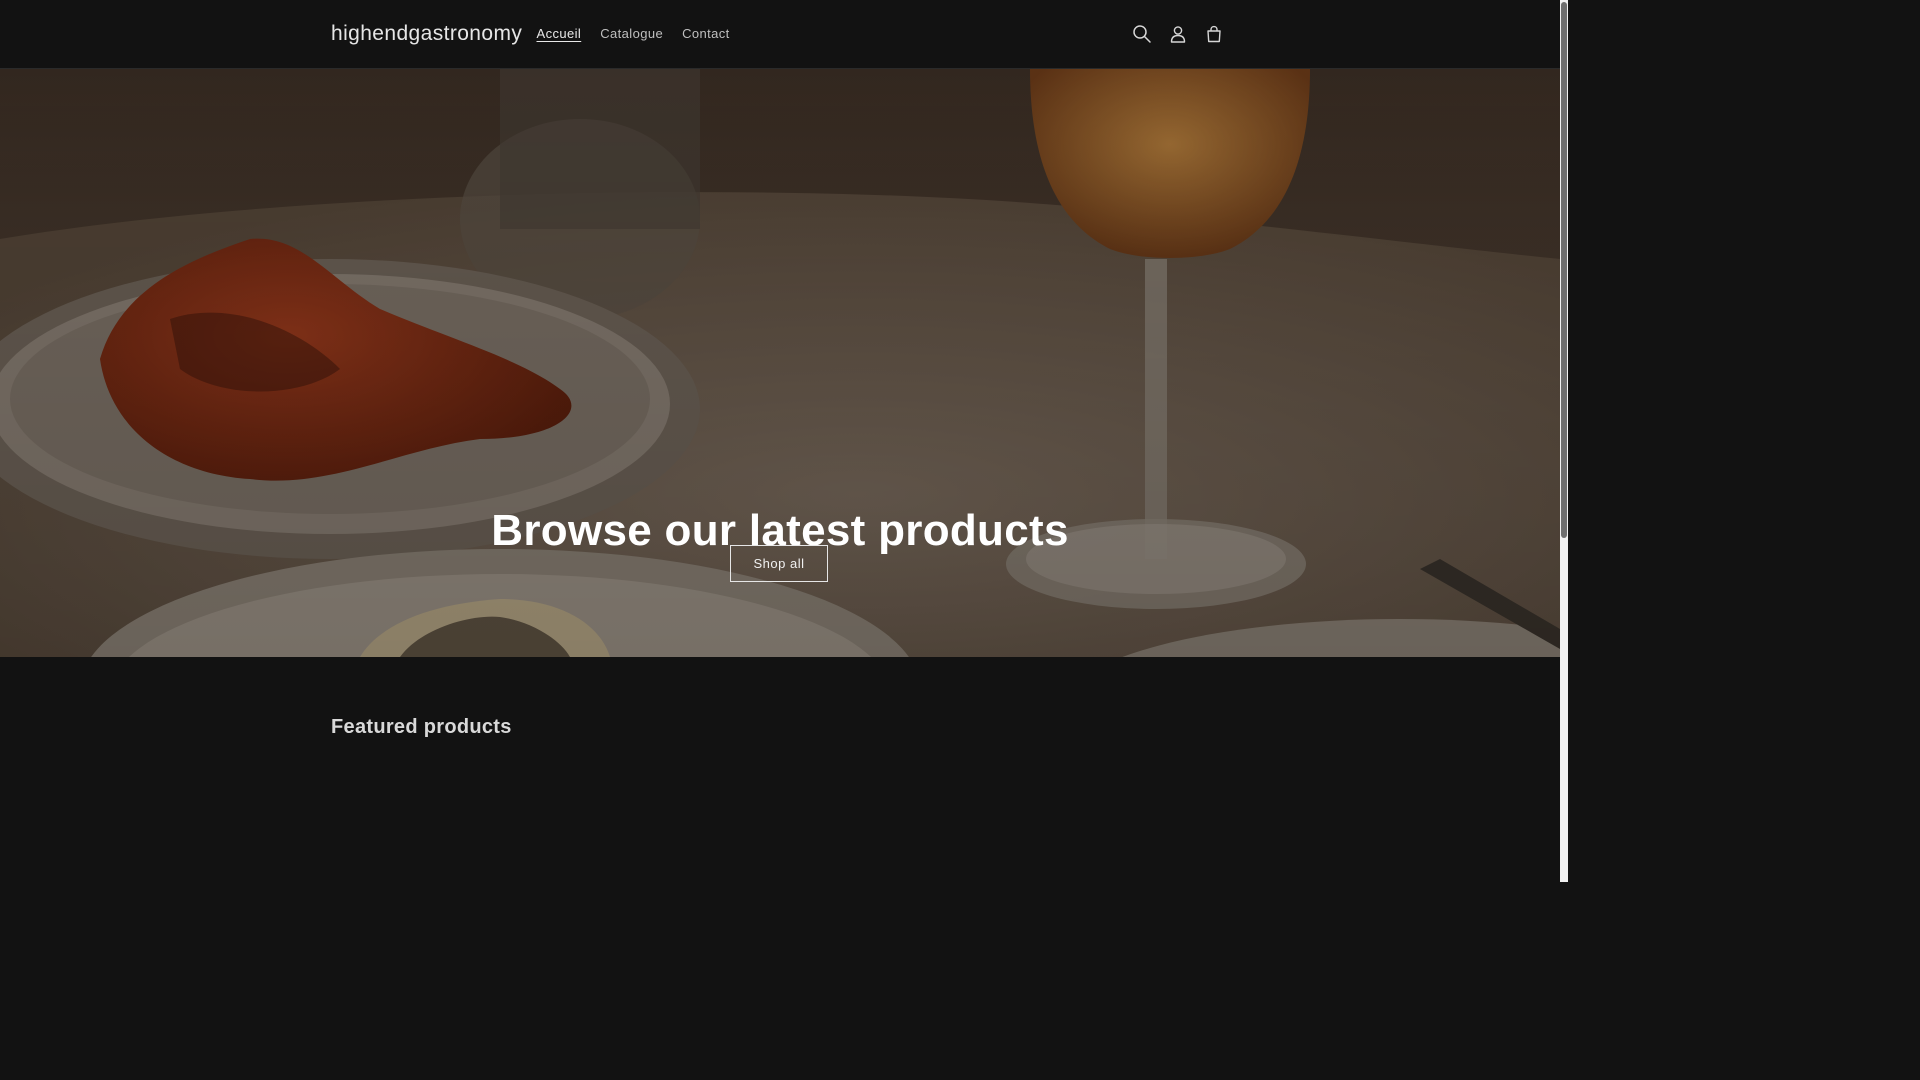 This screenshot has width=1920, height=1080. I want to click on main-nav: Accueil Catalogue Contact, so click(633, 34).